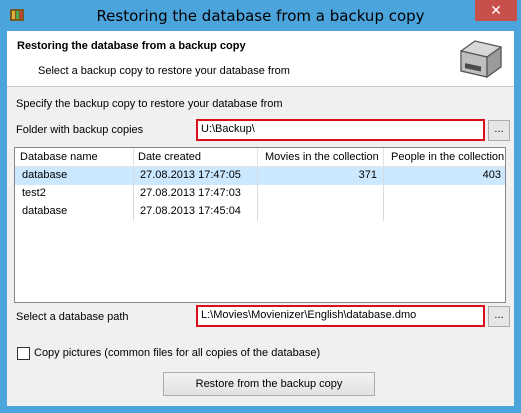 This screenshot has height=413, width=521. Describe the element at coordinates (367, 175) in the screenshot. I see `cell-movies: 371` at that location.